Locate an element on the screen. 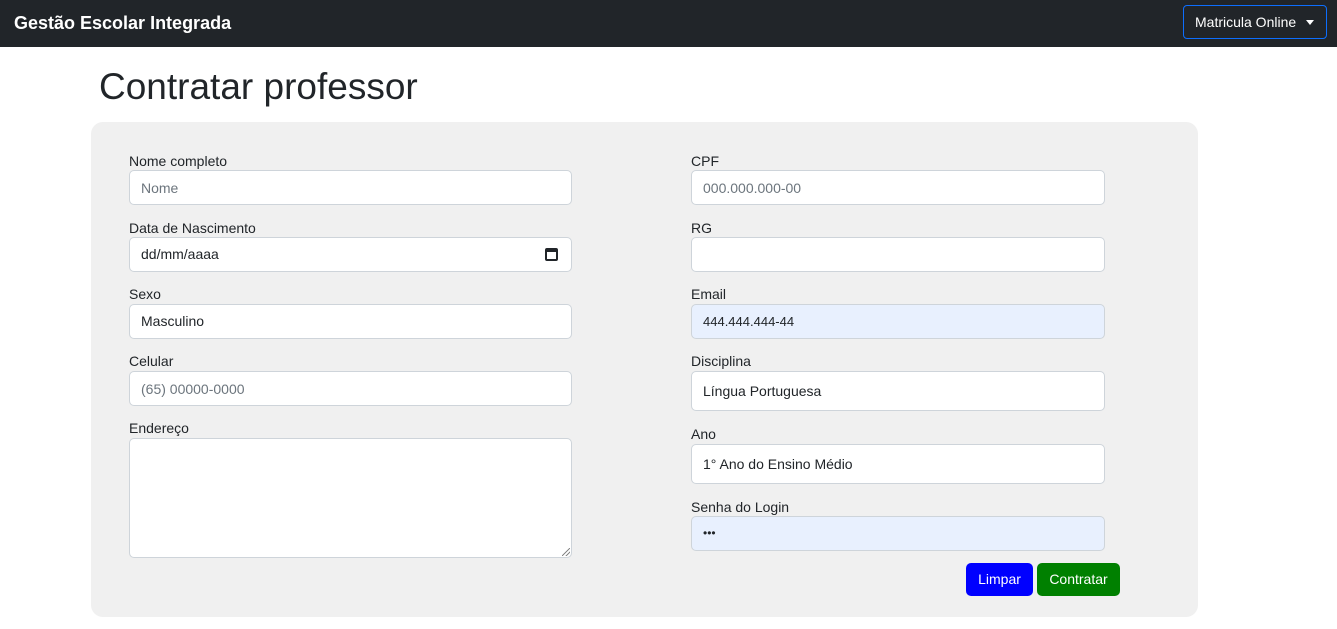  contratar-button: Contratar is located at coordinates (1078, 579).